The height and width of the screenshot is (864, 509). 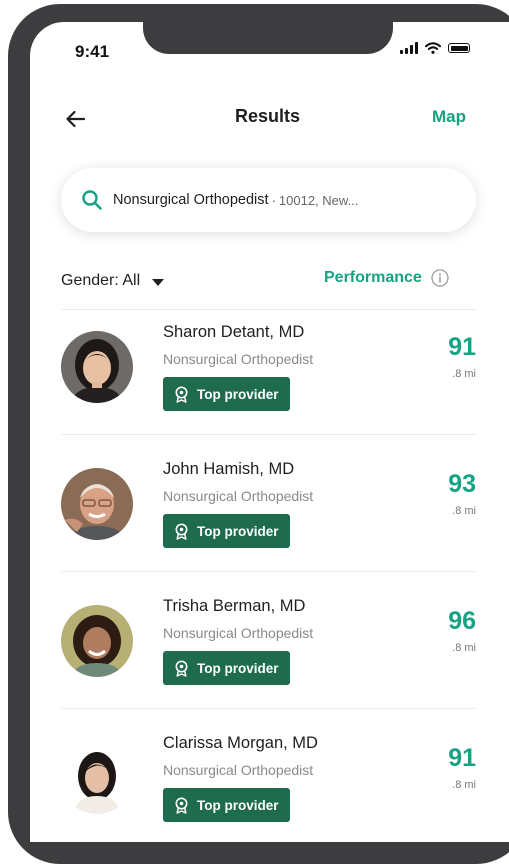 I want to click on back-button, so click(x=77, y=119).